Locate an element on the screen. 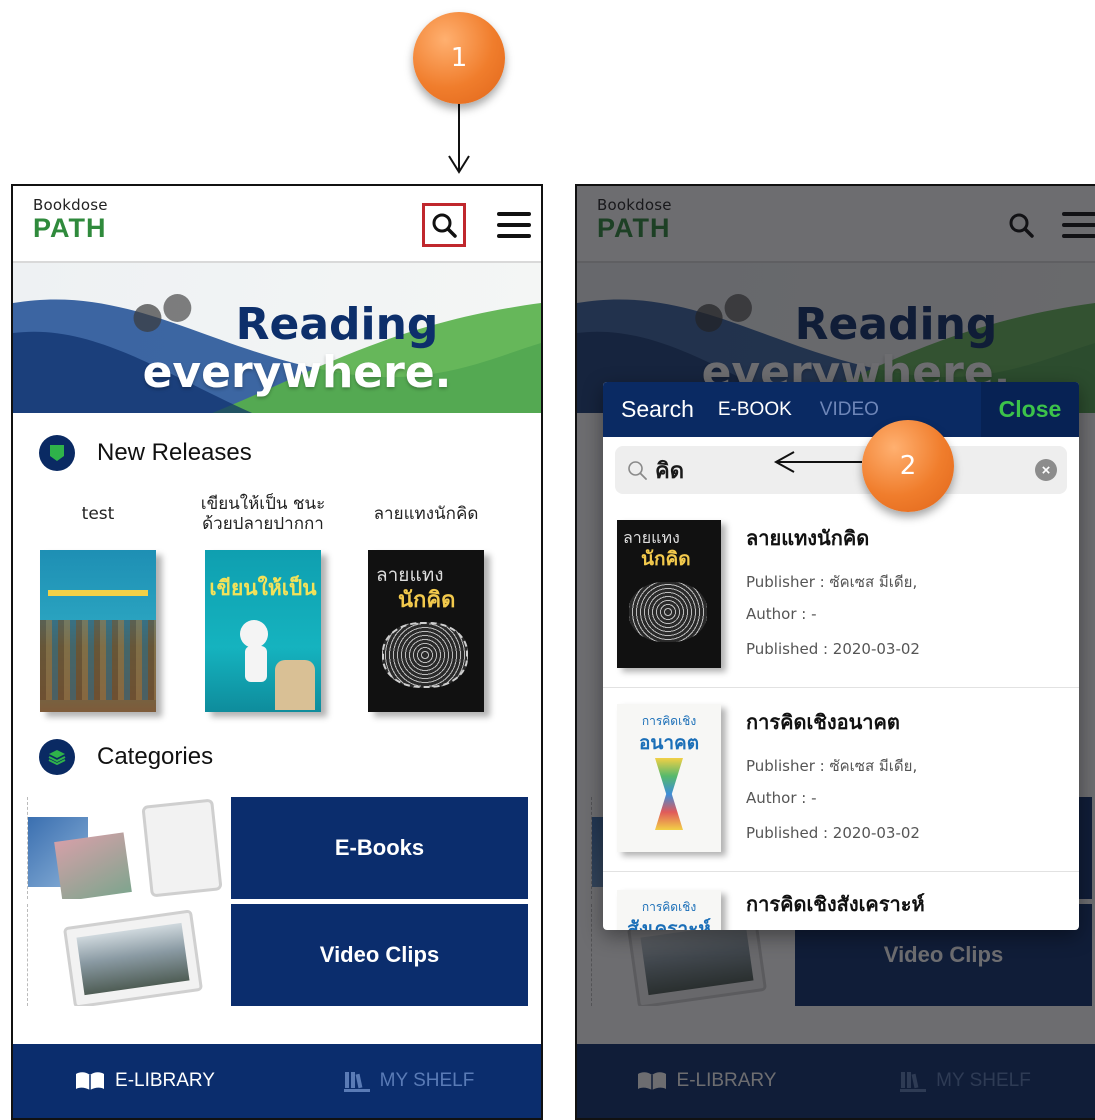 The image size is (1095, 1120). ebooks-category-button: E-Books is located at coordinates (379, 848).